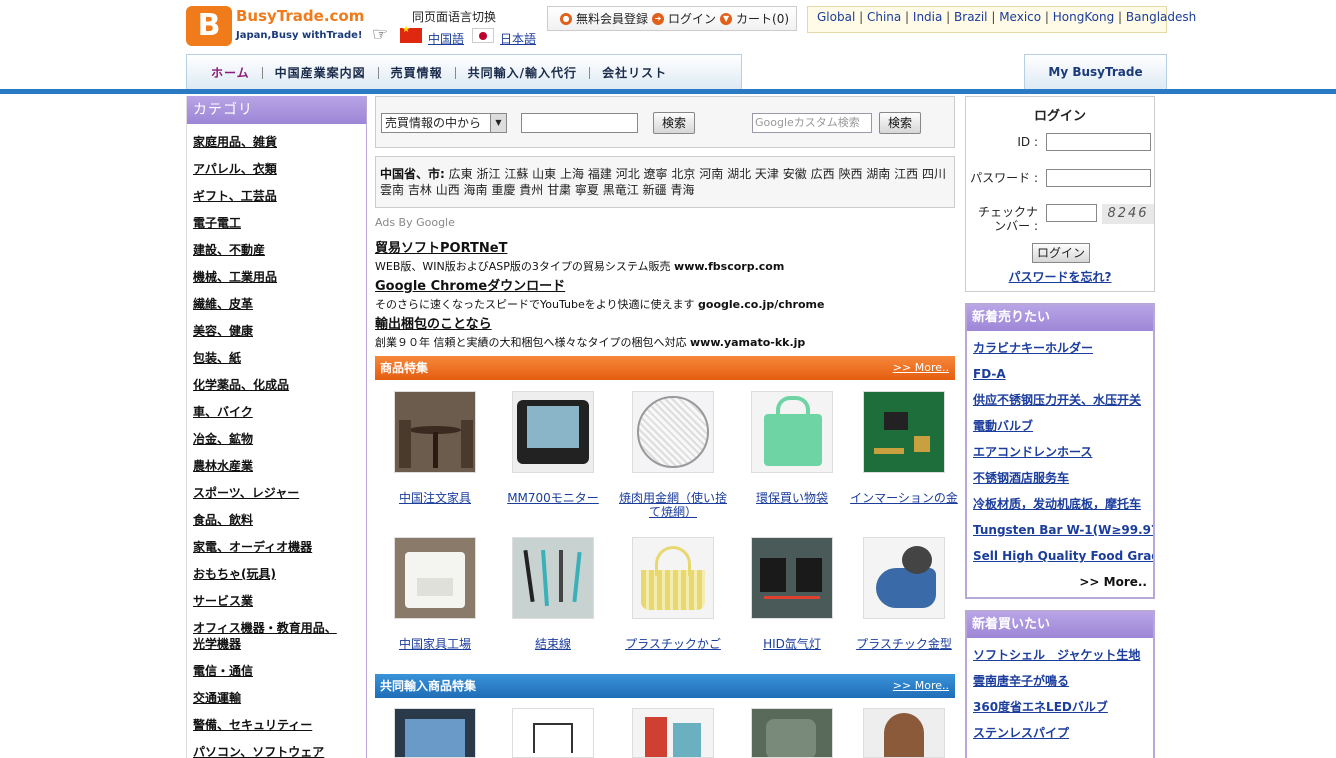  Describe the element at coordinates (435, 578) in the screenshot. I see `product-image-sofa` at that location.